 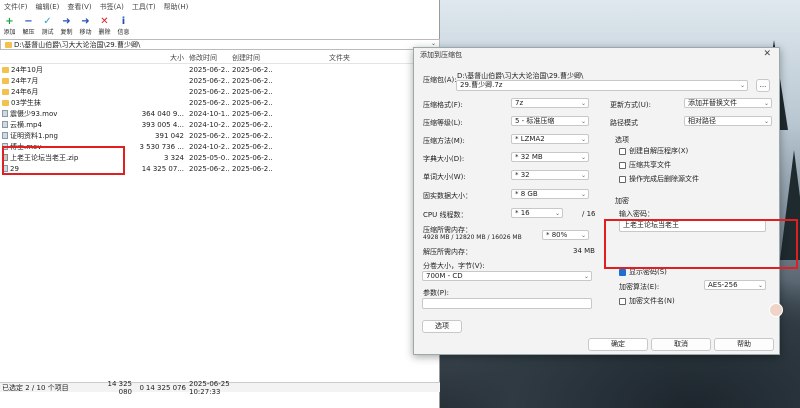 I want to click on menu-item: 编辑(E), so click(x=48, y=7).